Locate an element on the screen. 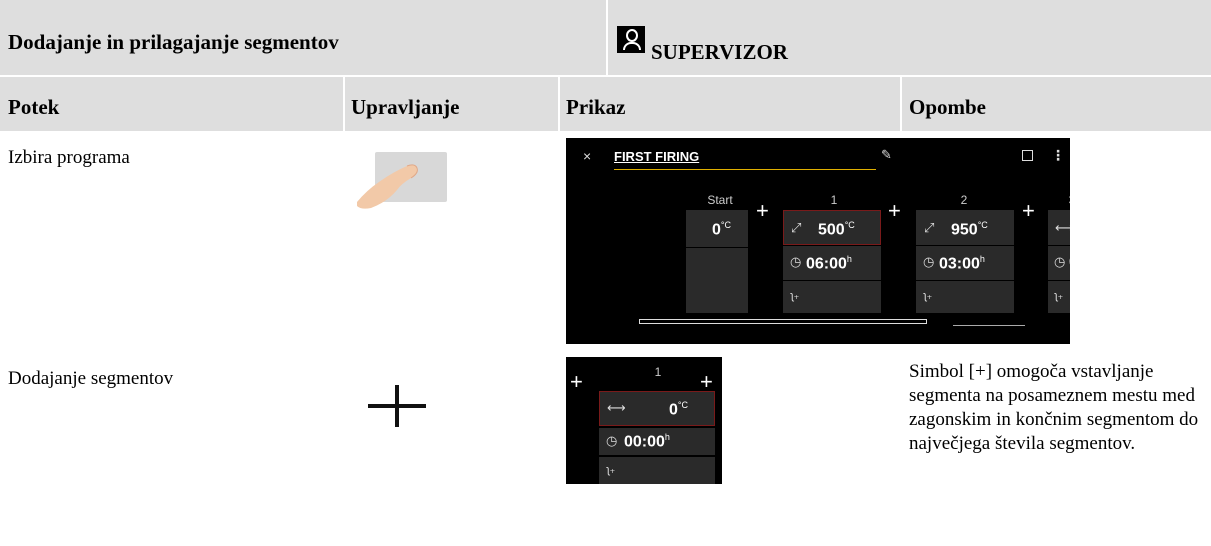 The width and height of the screenshot is (1211, 546). document-title: Dodajanje in prilagajanje segmentov is located at coordinates (173, 42).